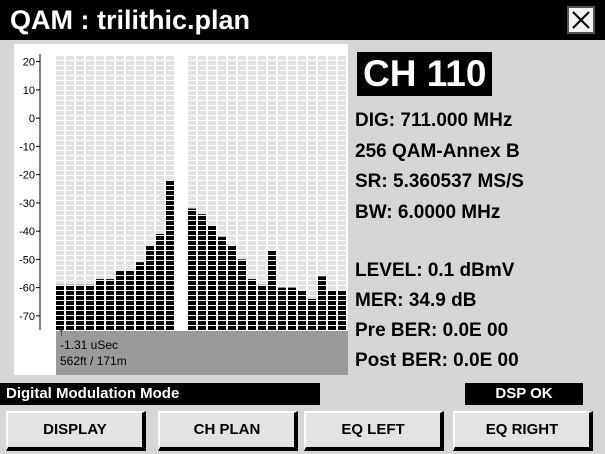 This screenshot has height=454, width=605. Describe the element at coordinates (61, 331) in the screenshot. I see `marker-arrow-icon: ↑` at that location.